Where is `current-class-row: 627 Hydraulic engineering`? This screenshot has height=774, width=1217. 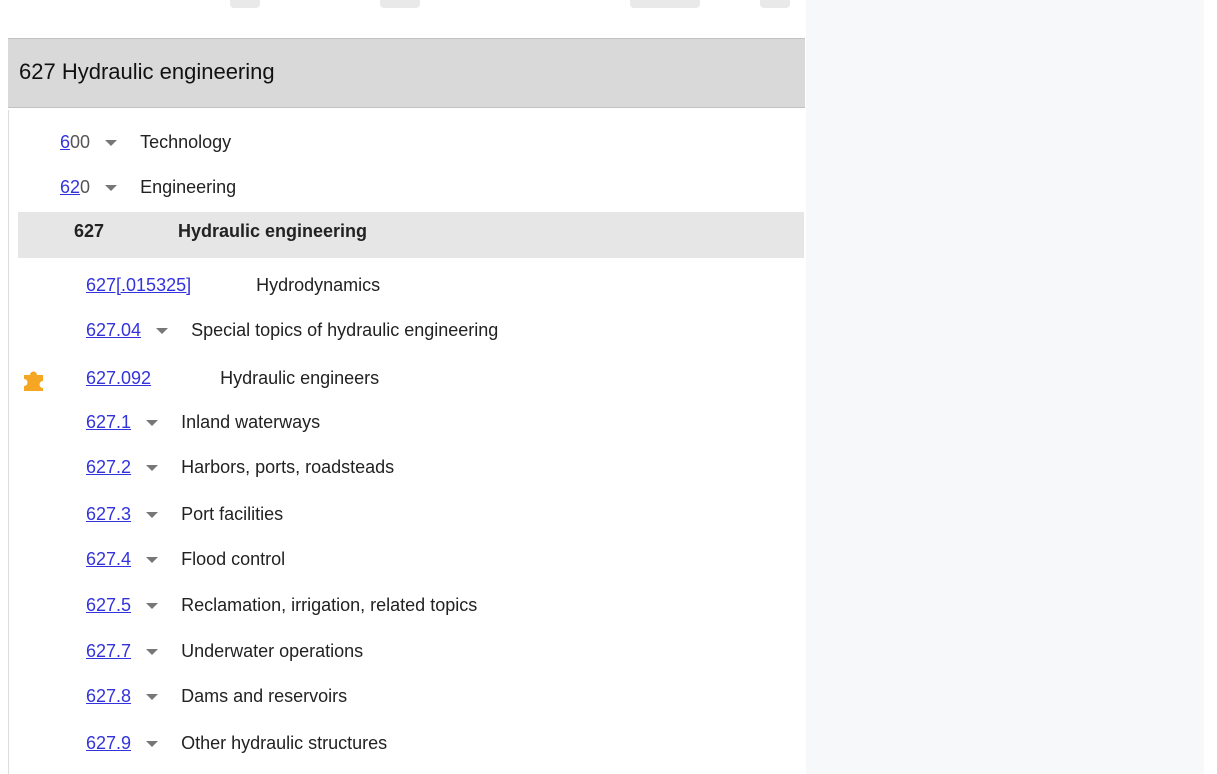 current-class-row: 627 Hydraulic engineering is located at coordinates (411, 235).